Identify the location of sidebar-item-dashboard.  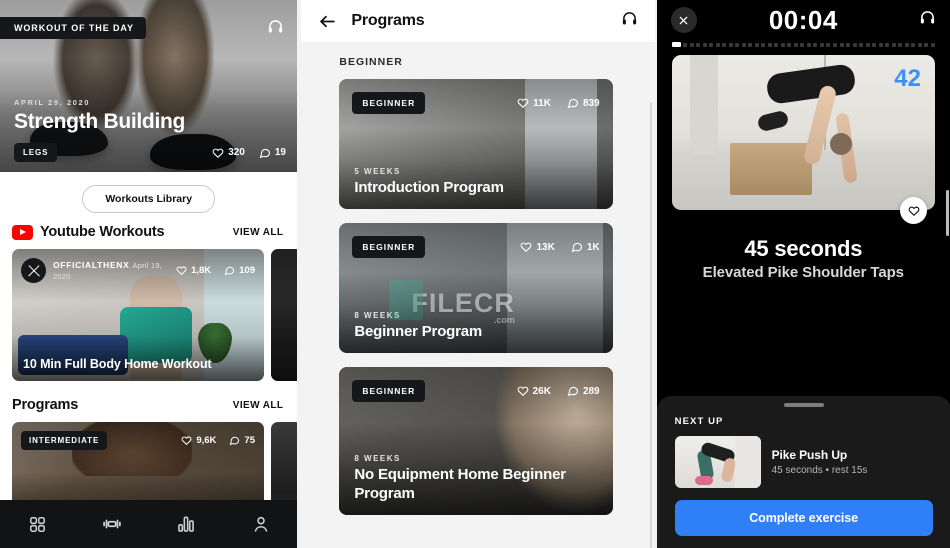
(37, 524).